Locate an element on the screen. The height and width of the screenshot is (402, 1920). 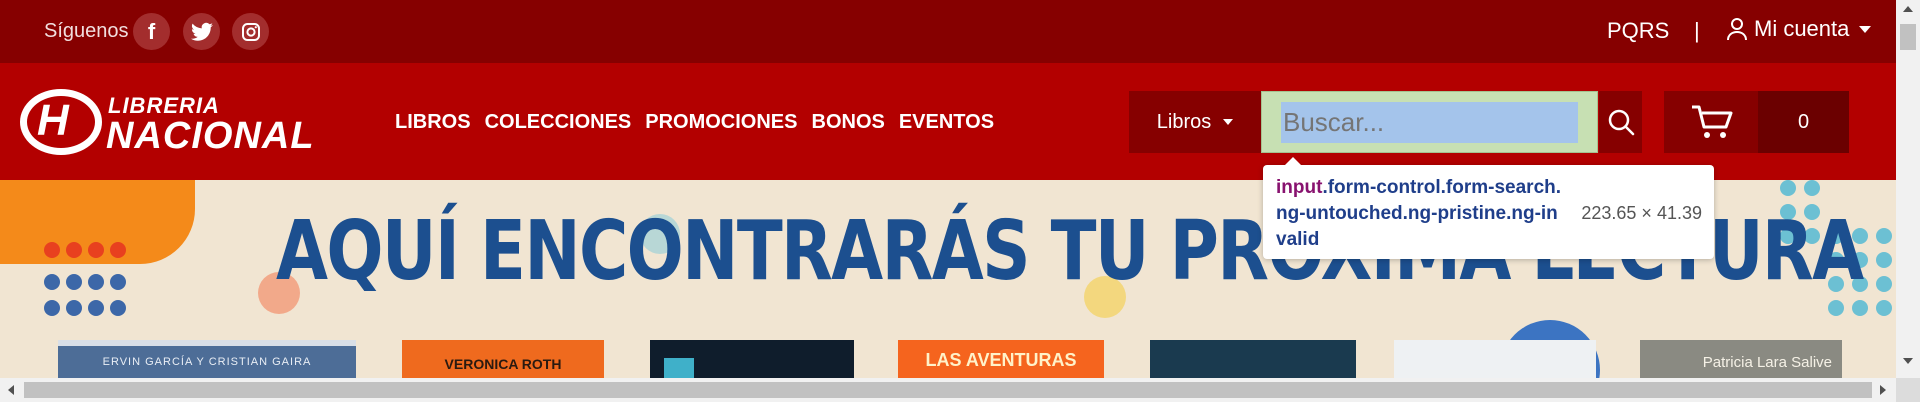
facebook-icon: f is located at coordinates (151, 31).